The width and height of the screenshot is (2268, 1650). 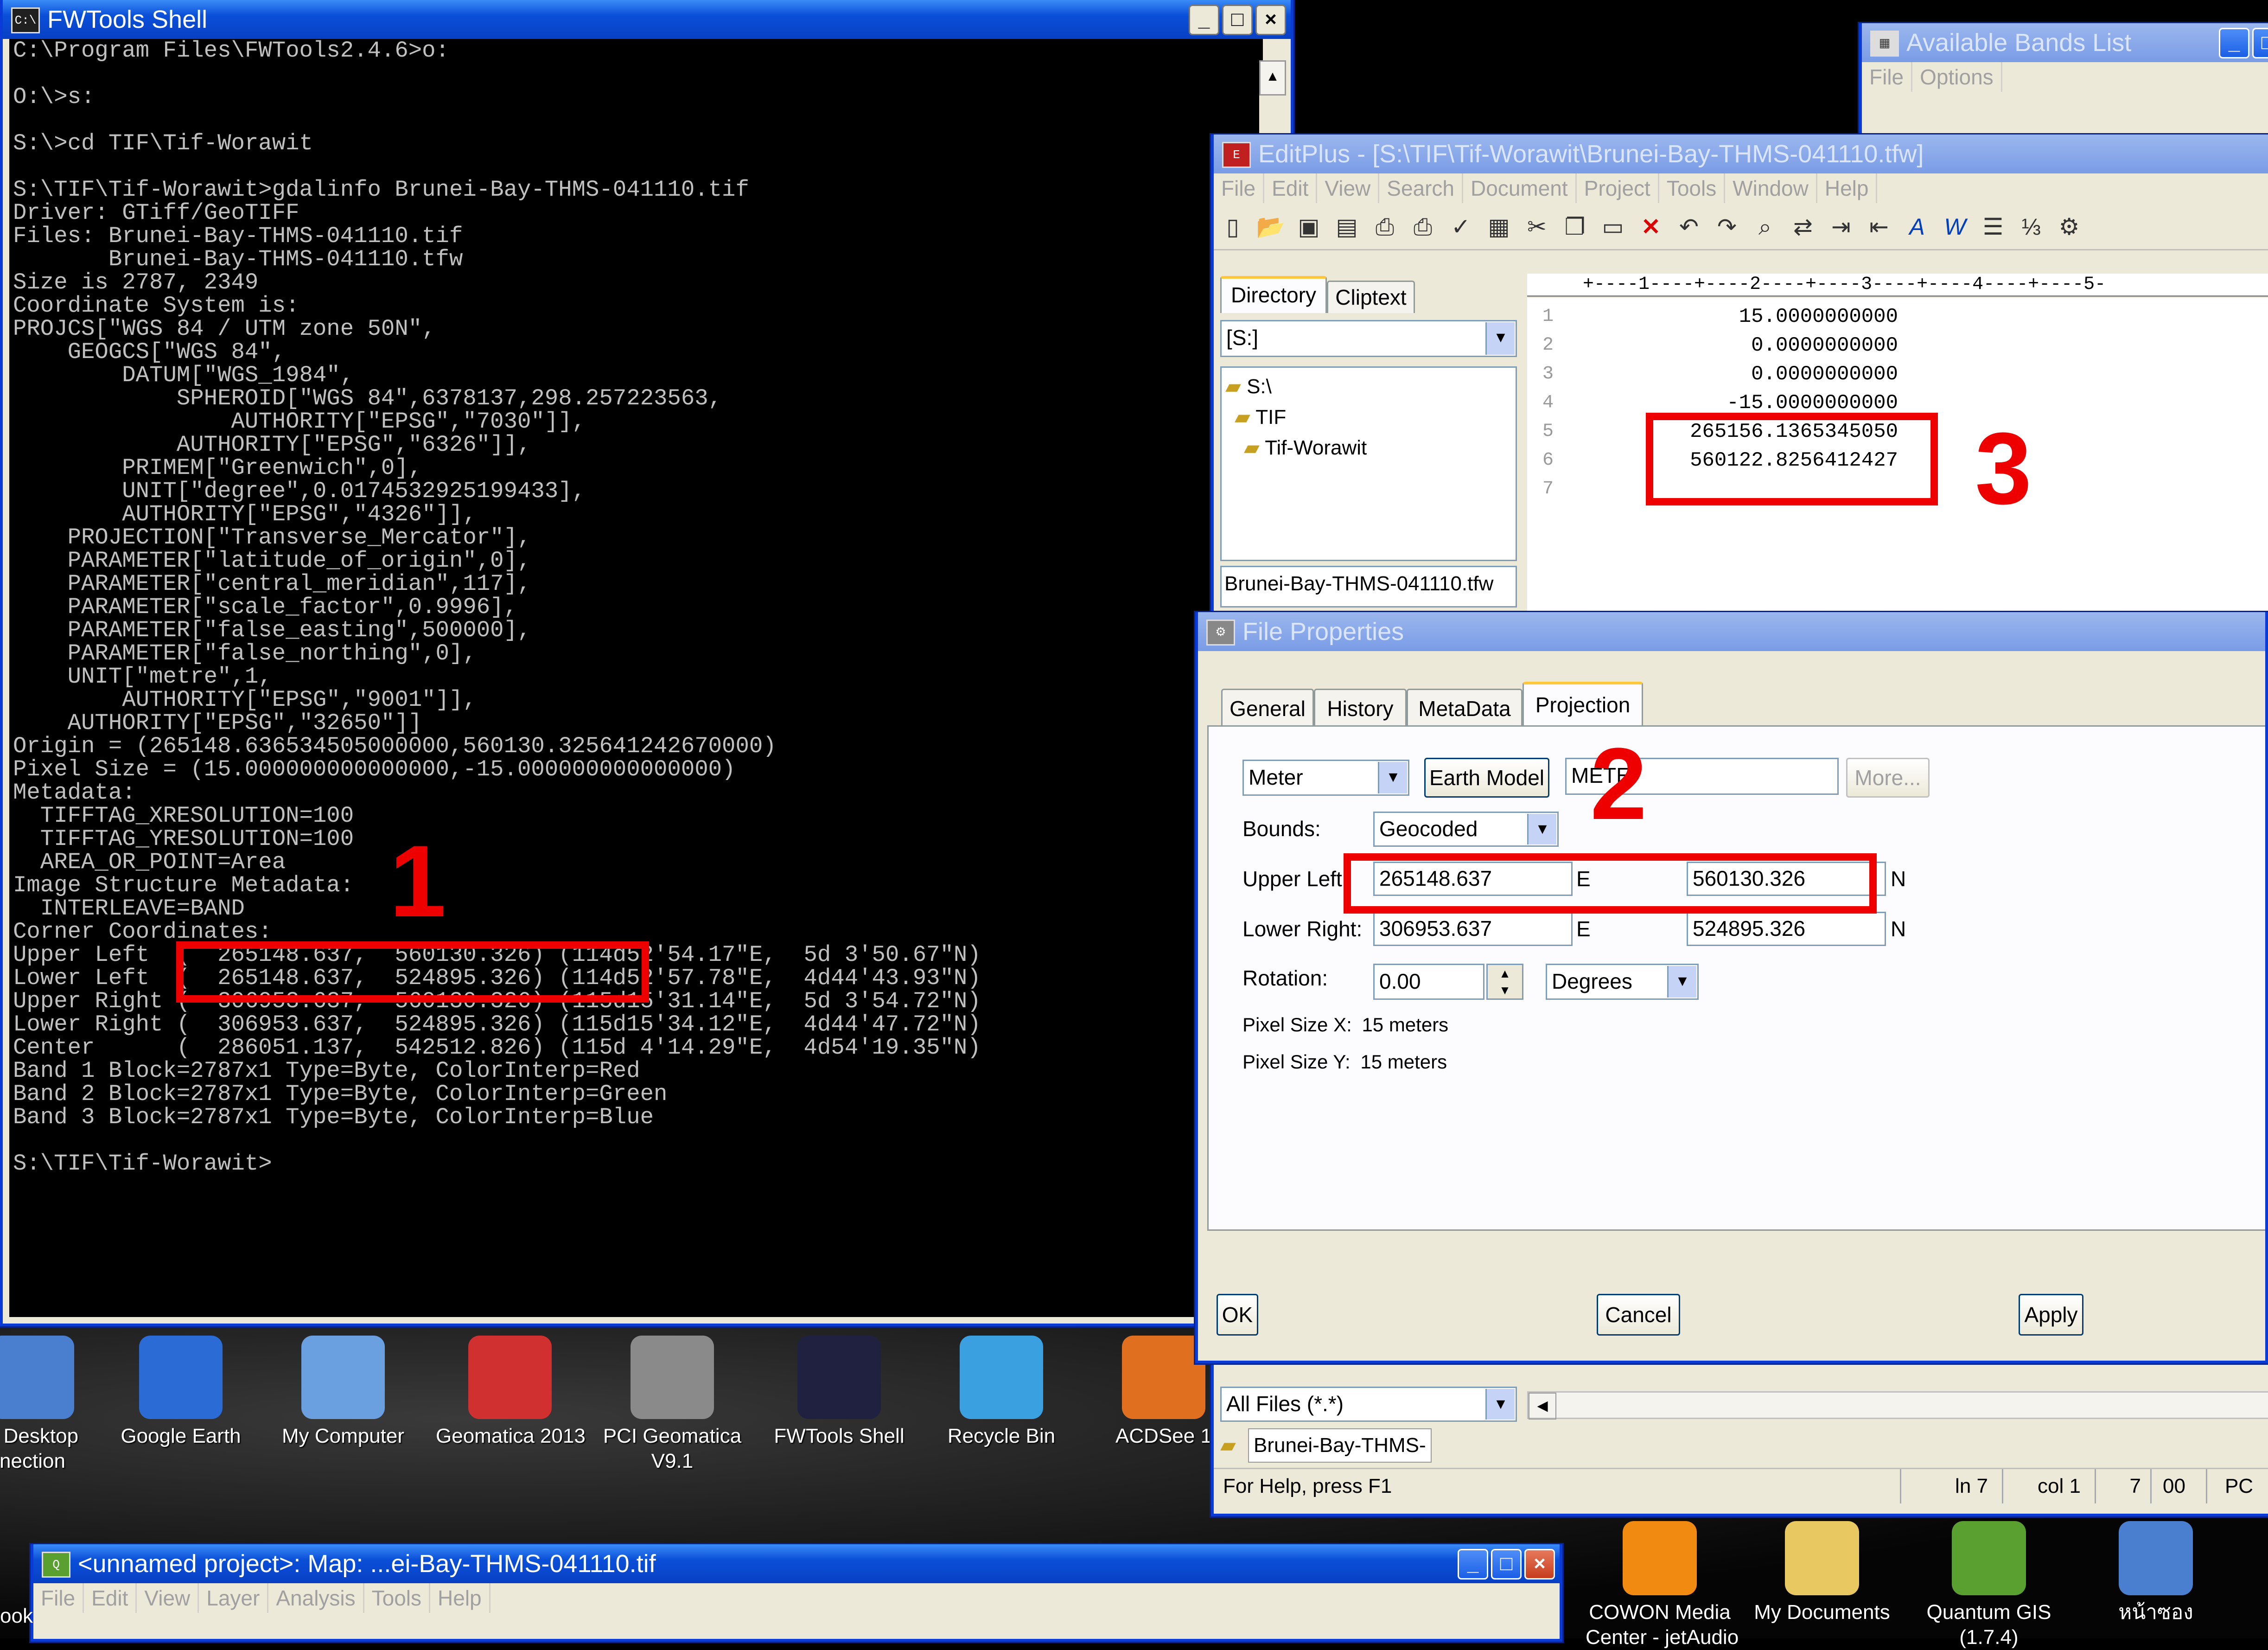 I want to click on editor-line: 15.0000000000, so click(x=1740, y=316).